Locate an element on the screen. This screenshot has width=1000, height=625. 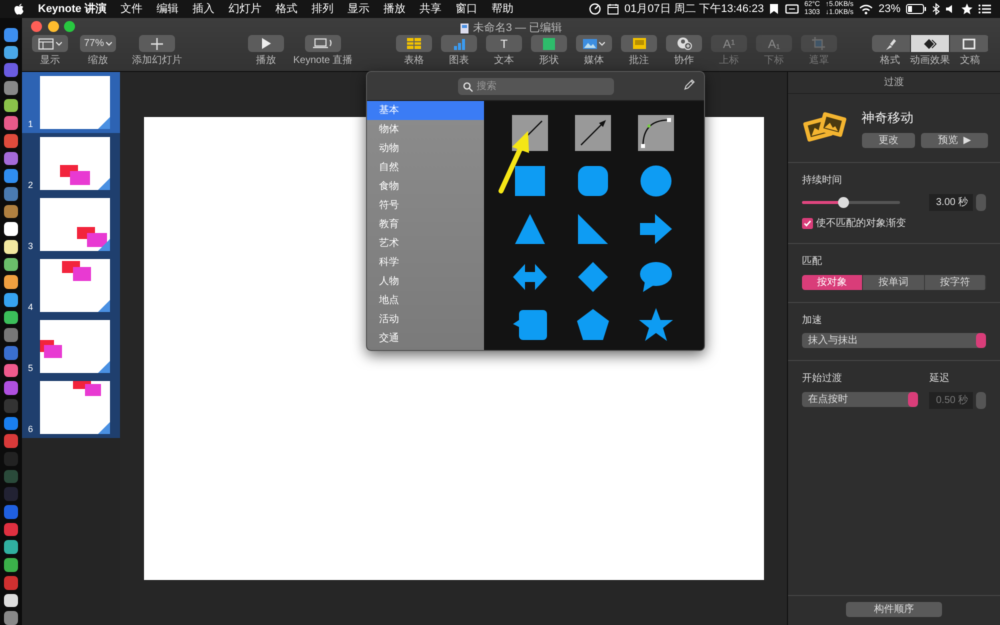
toolbar-label: 缩放 is located at coordinates (98, 60).